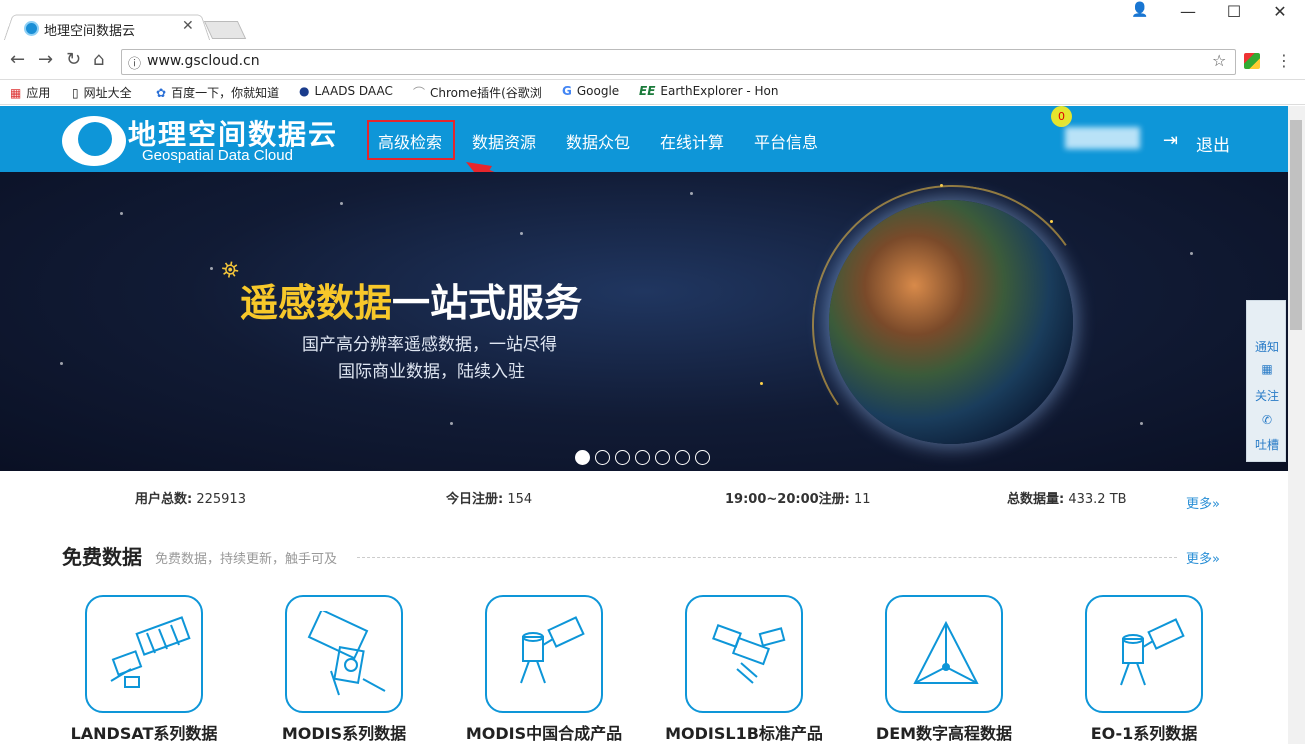  I want to click on modis-china-satellite-icon, so click(552, 650).